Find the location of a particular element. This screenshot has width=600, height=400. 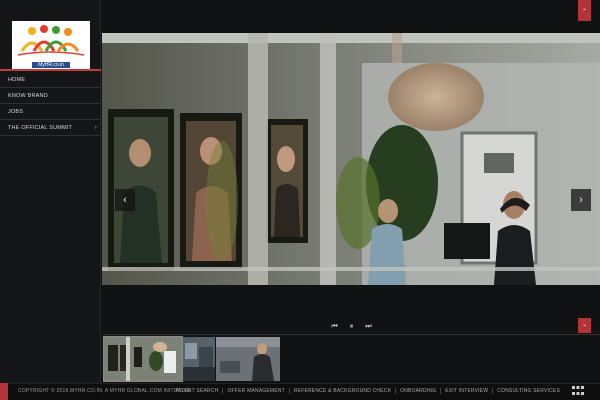

thumbnail-strip is located at coordinates (191, 359).